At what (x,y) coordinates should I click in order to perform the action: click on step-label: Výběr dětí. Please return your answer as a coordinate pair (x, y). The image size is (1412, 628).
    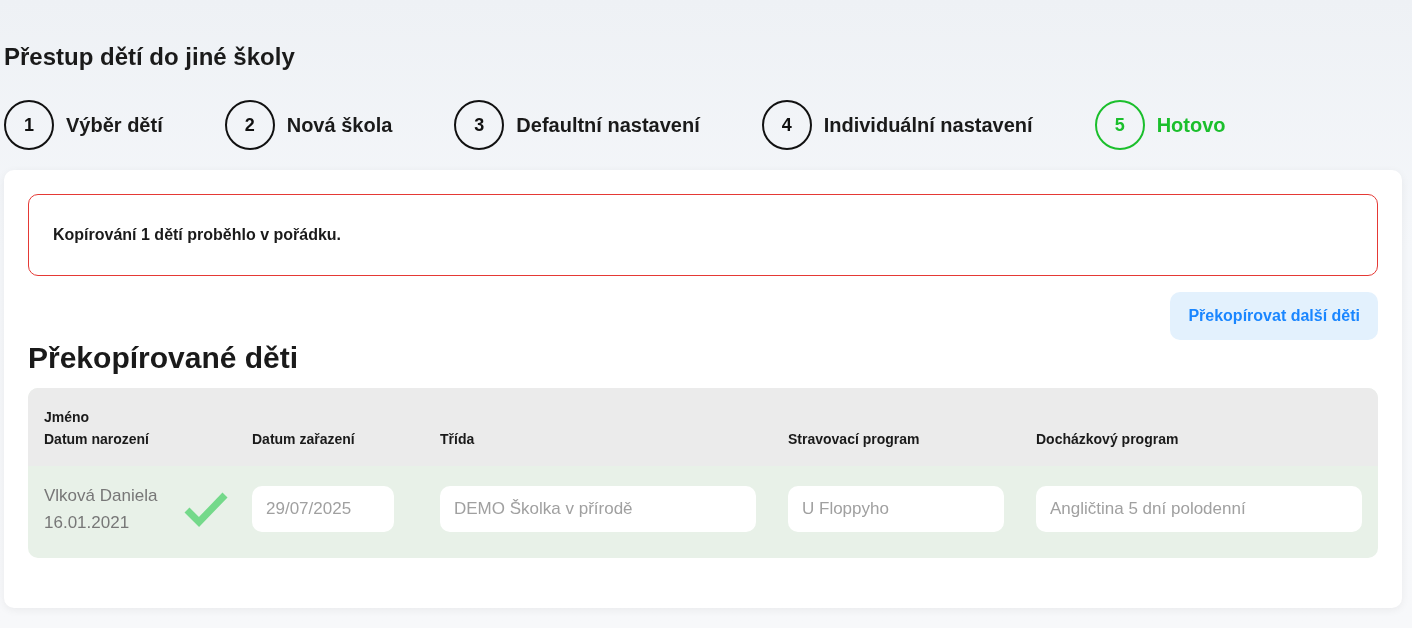
    Looking at the image, I should click on (114, 125).